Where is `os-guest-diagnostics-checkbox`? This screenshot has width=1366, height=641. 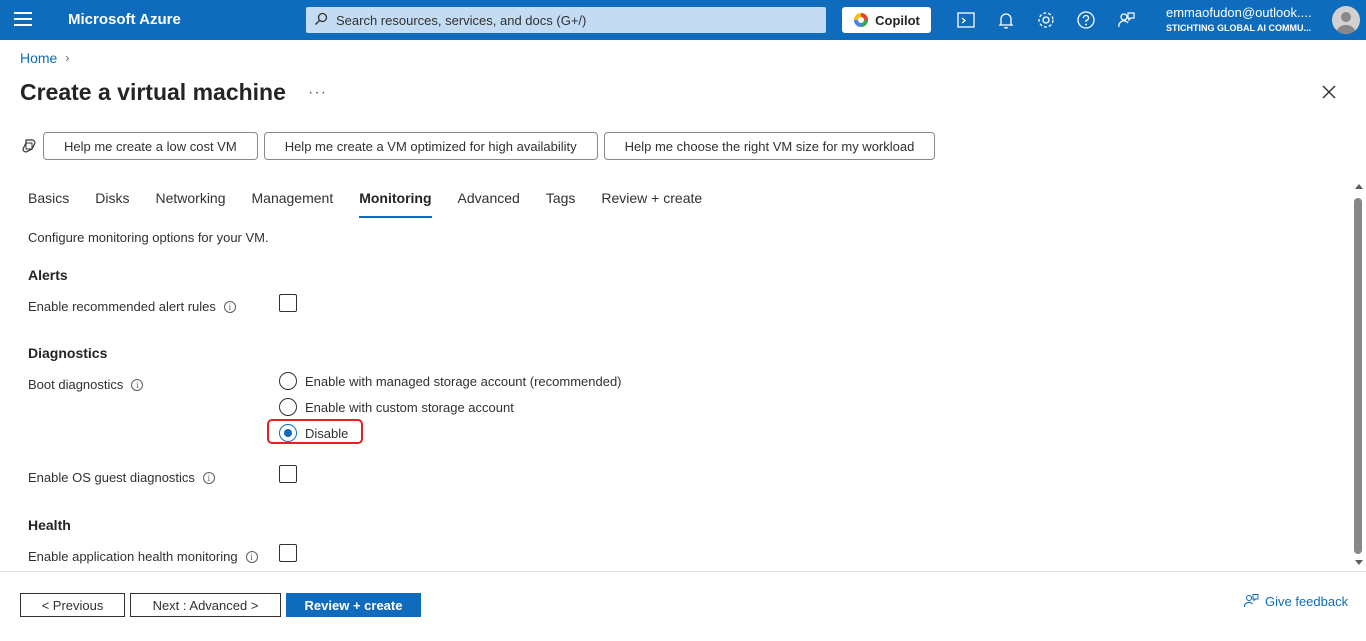 os-guest-diagnostics-checkbox is located at coordinates (288, 474).